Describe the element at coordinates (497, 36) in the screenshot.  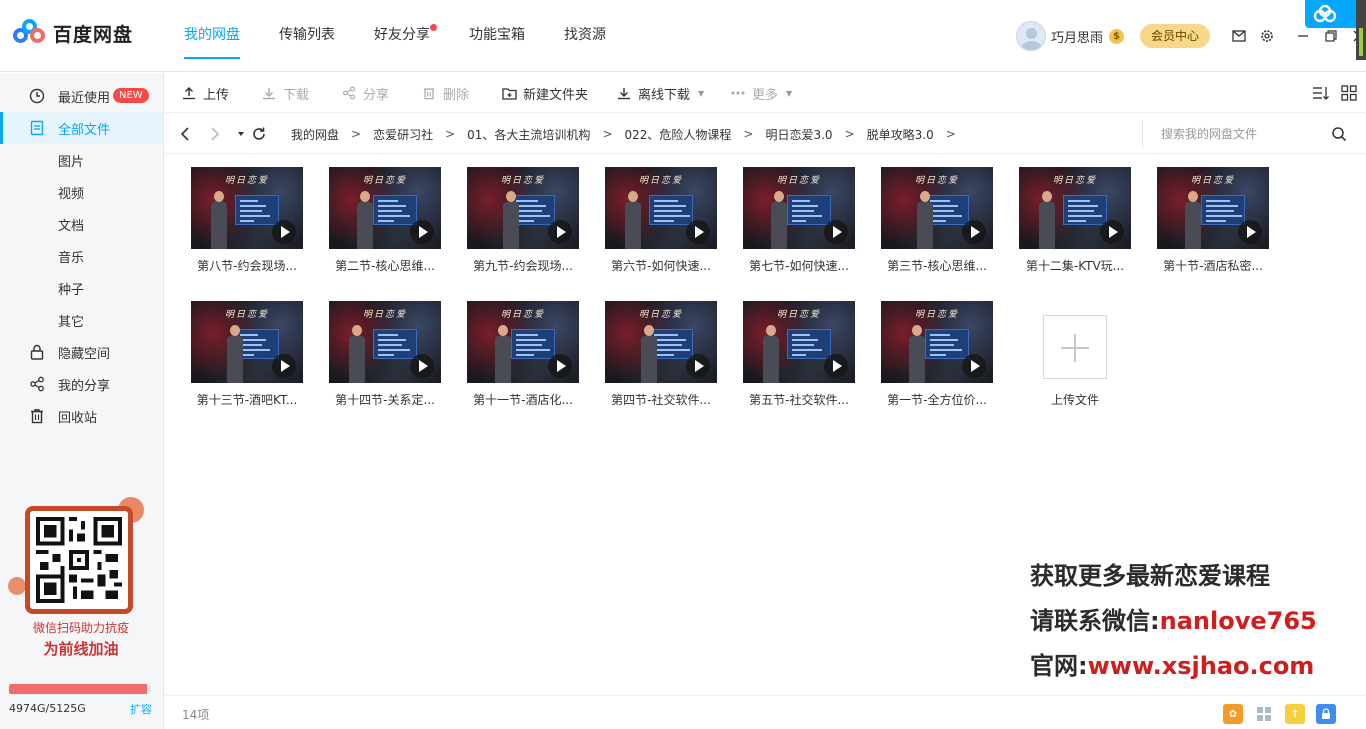
I see `tab-toolbox: 功能宝箱` at that location.